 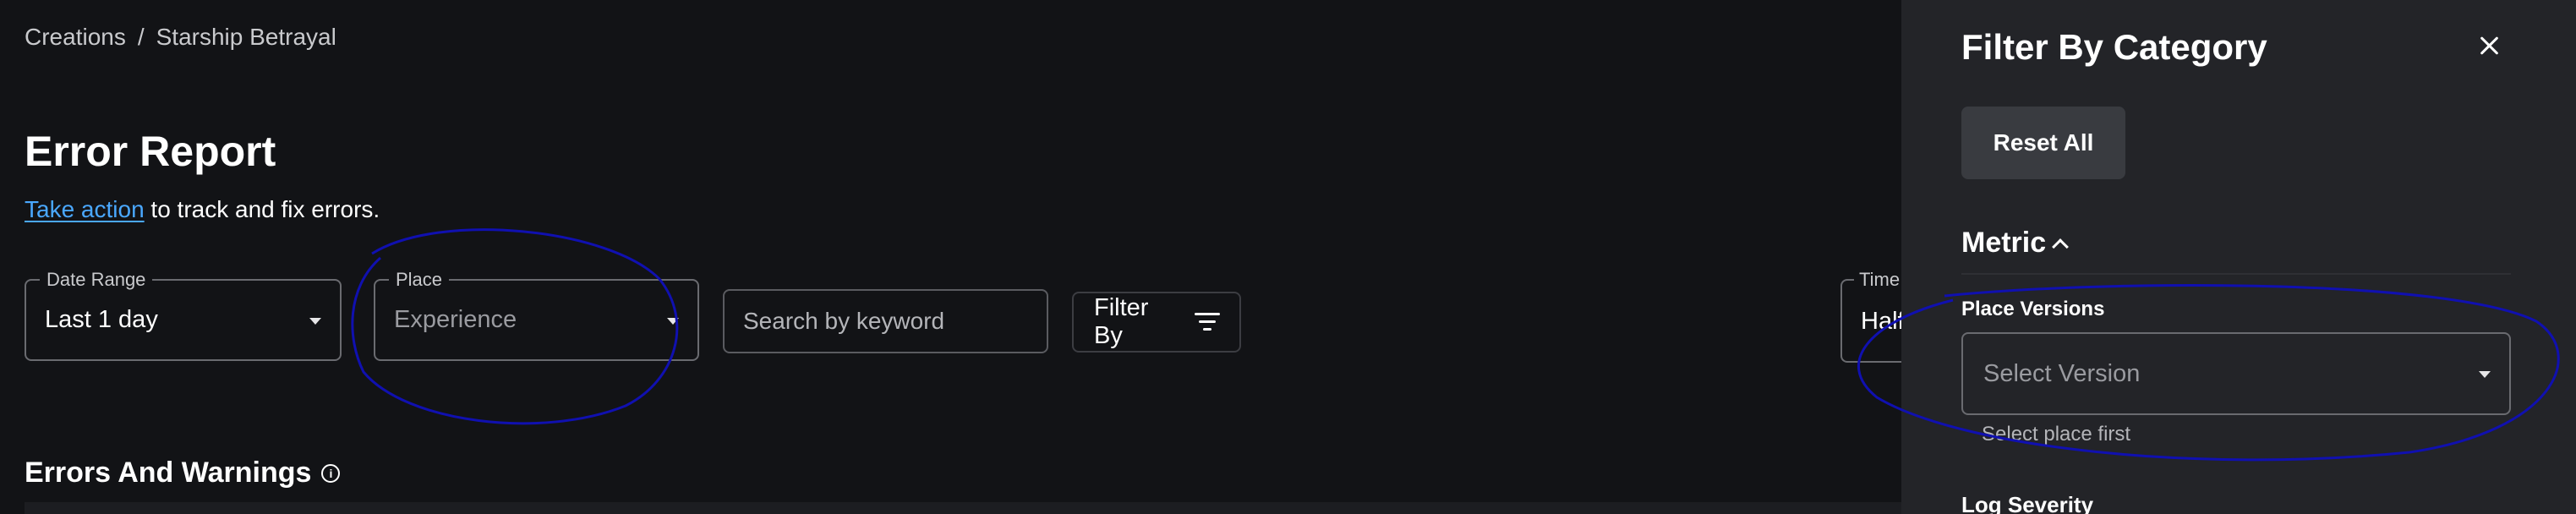 I want to click on page-subtitle: Take action to track and fix errors., so click(x=203, y=209).